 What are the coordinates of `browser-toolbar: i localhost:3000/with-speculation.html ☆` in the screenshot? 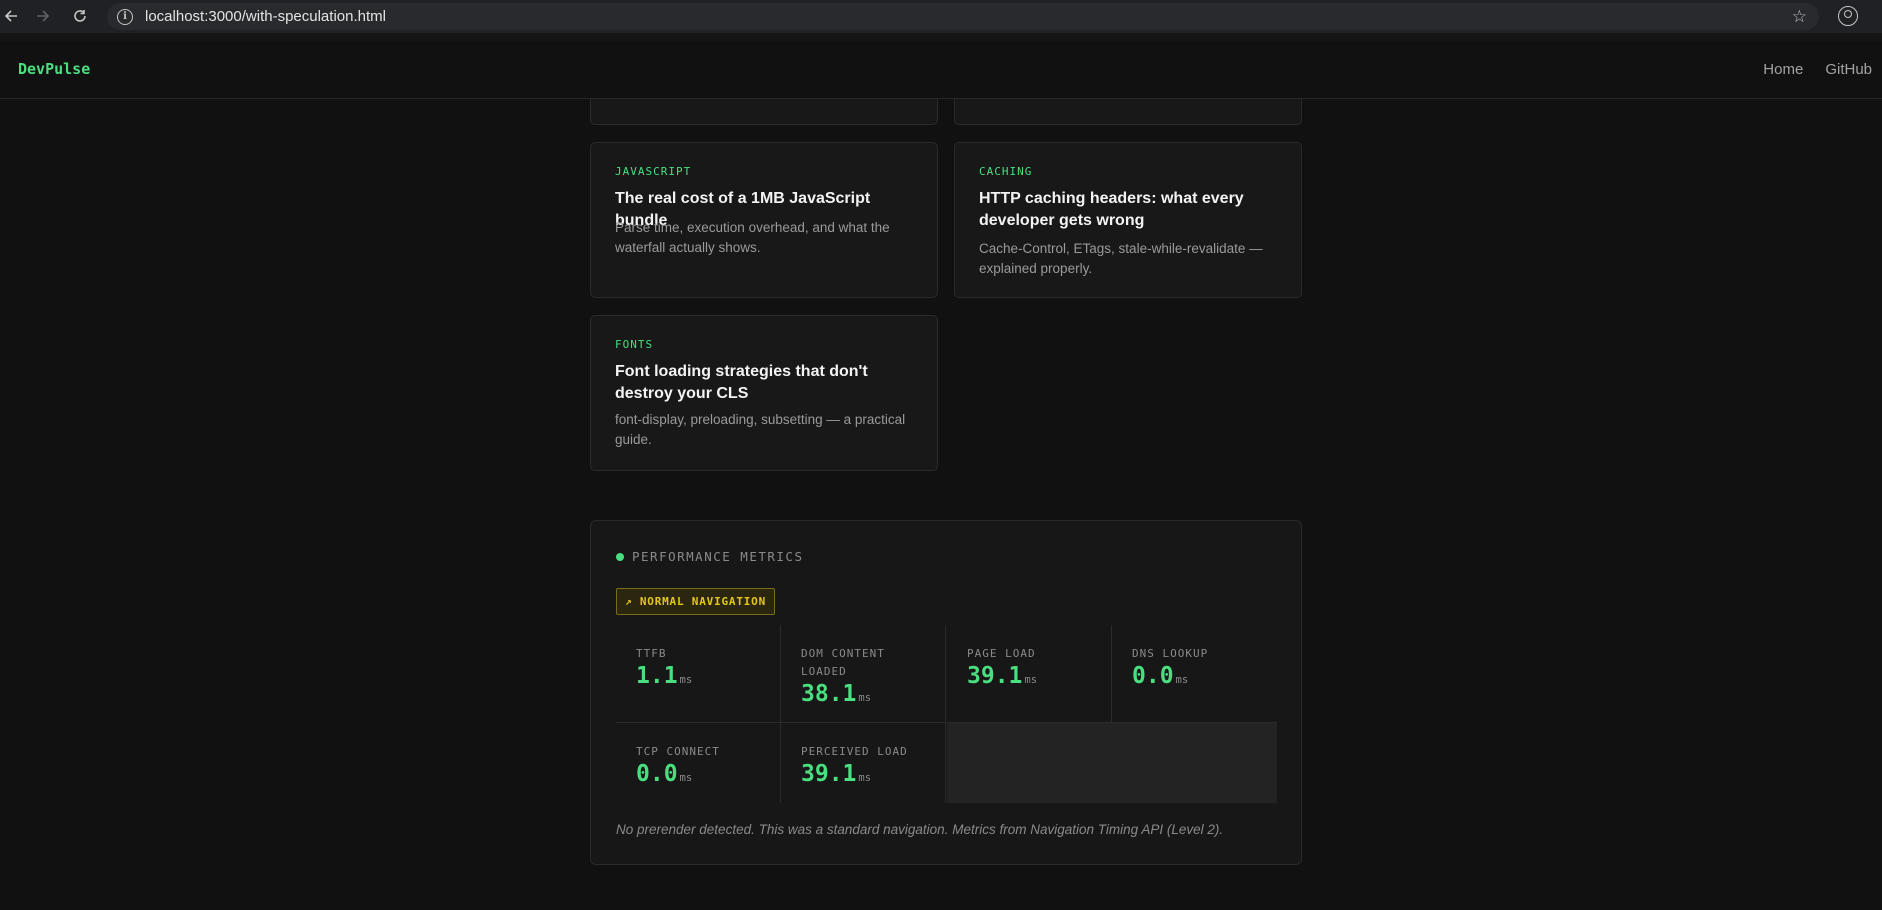 It's located at (941, 16).